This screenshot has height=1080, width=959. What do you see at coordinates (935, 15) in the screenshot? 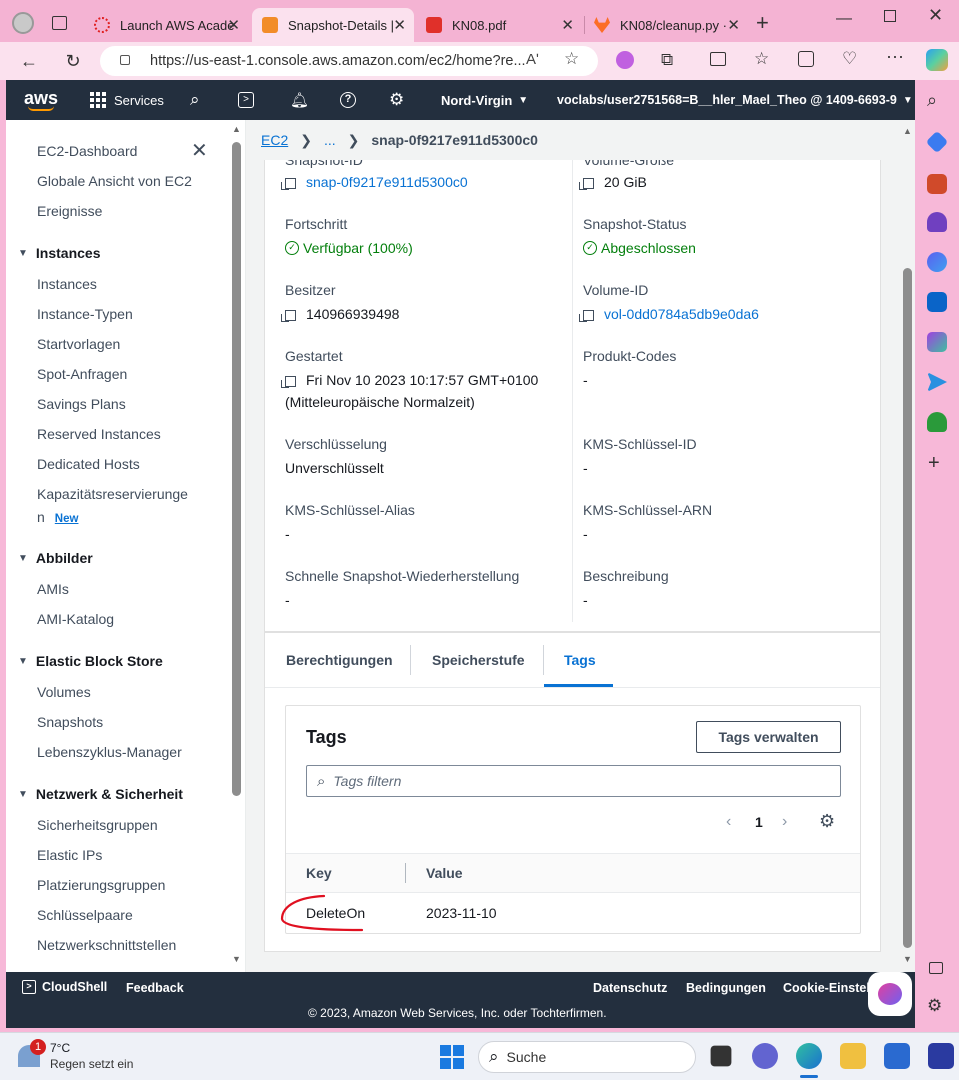
I see `close-window-icon: ✕` at bounding box center [935, 15].